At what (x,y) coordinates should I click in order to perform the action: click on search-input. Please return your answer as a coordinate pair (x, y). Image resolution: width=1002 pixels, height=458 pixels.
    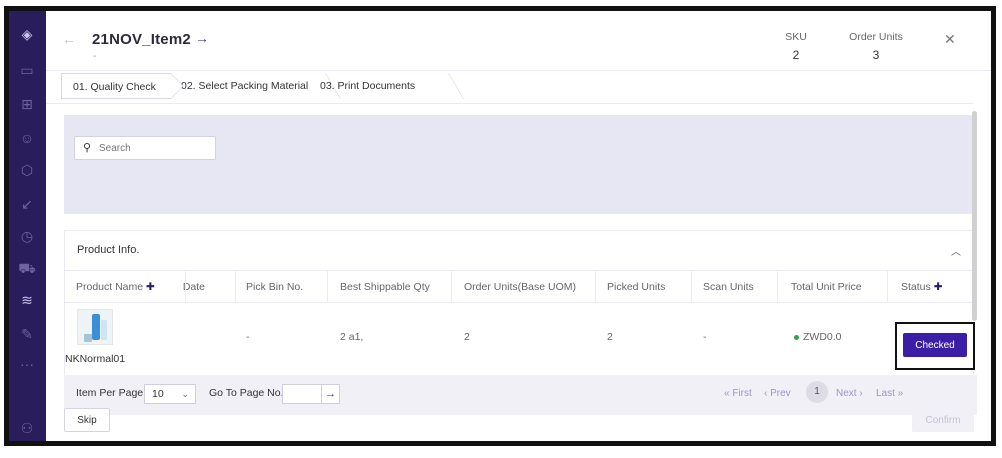
    Looking at the image, I should click on (154, 148).